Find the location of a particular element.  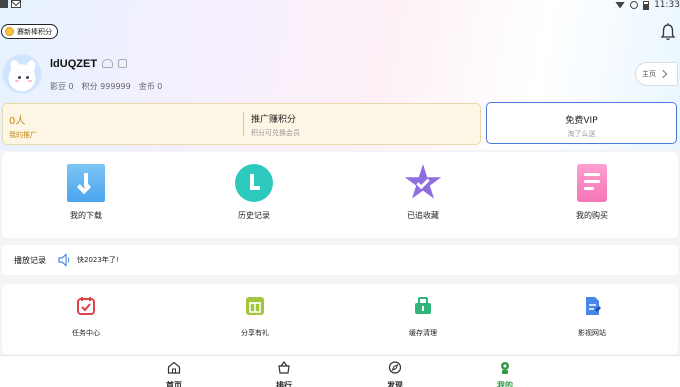

task-center-icon is located at coordinates (86, 306).